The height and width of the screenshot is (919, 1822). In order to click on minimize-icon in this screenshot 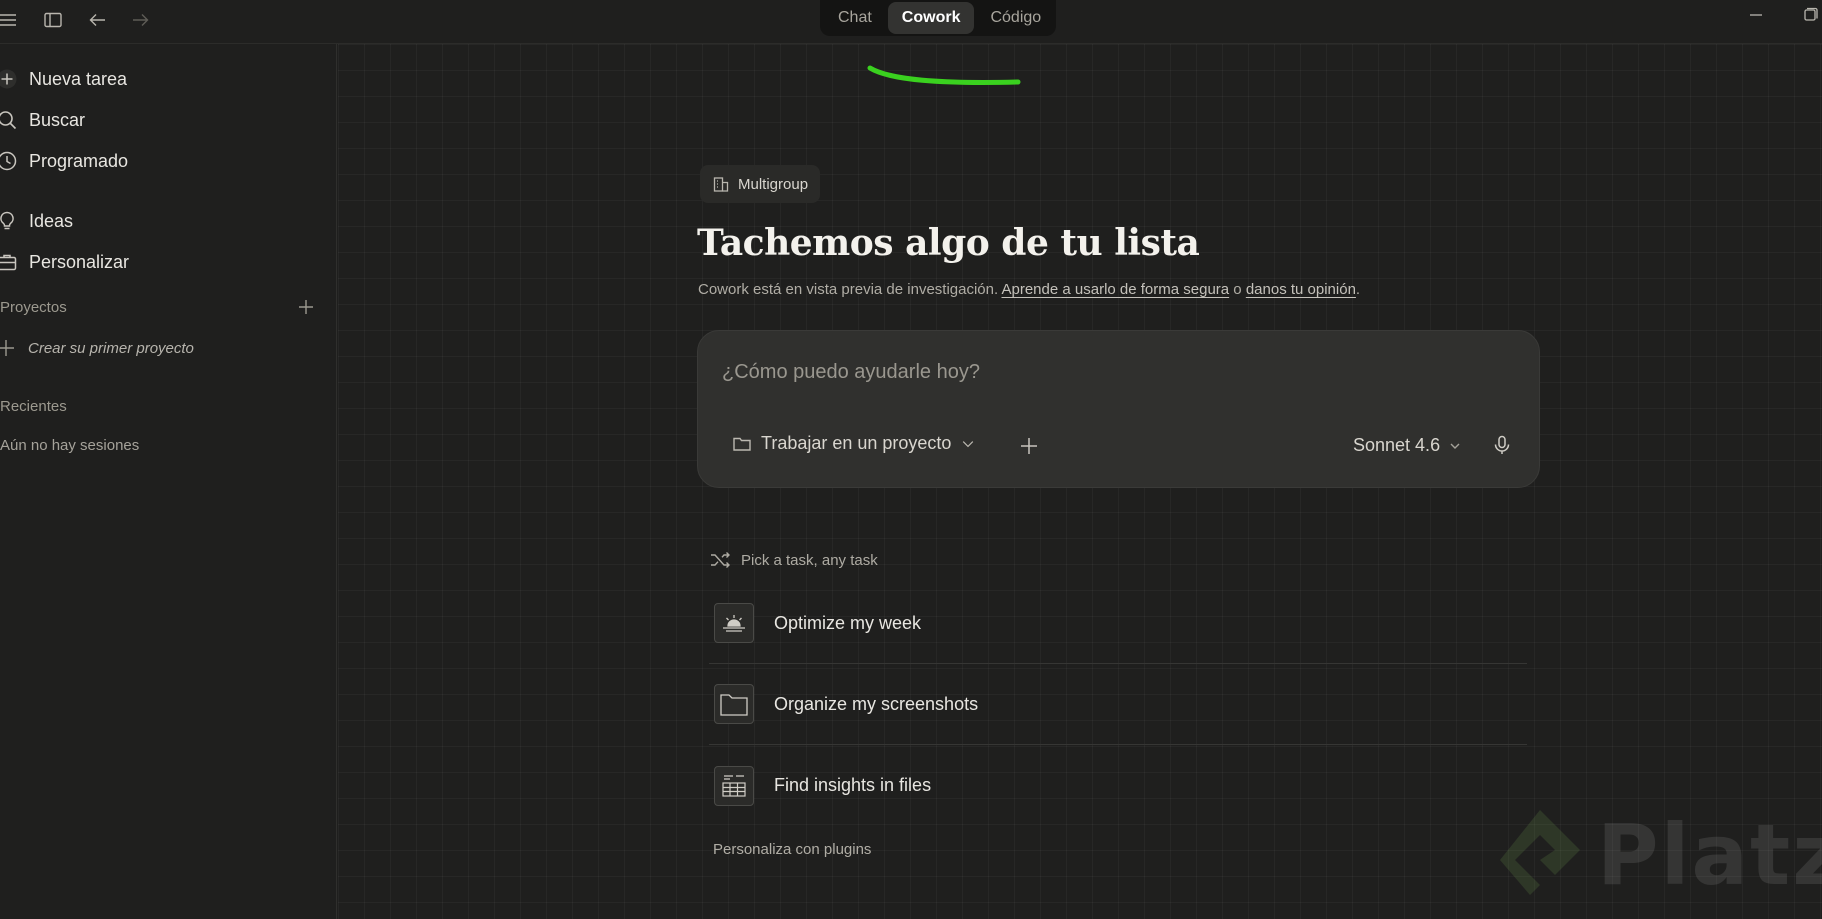, I will do `click(1756, 17)`.